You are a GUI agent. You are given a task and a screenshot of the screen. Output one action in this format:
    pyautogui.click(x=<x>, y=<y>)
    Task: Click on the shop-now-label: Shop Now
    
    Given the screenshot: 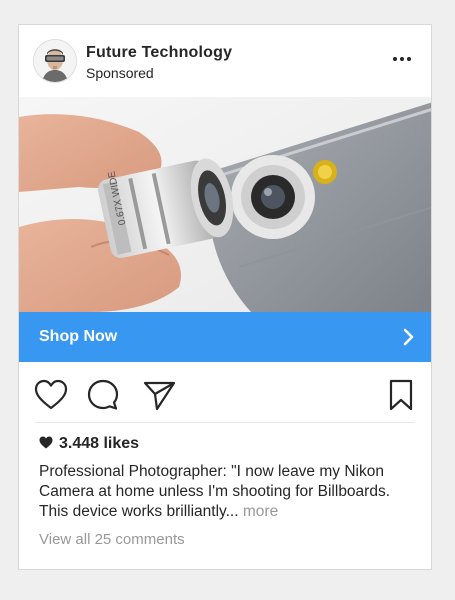 What is the action you would take?
    pyautogui.click(x=78, y=336)
    